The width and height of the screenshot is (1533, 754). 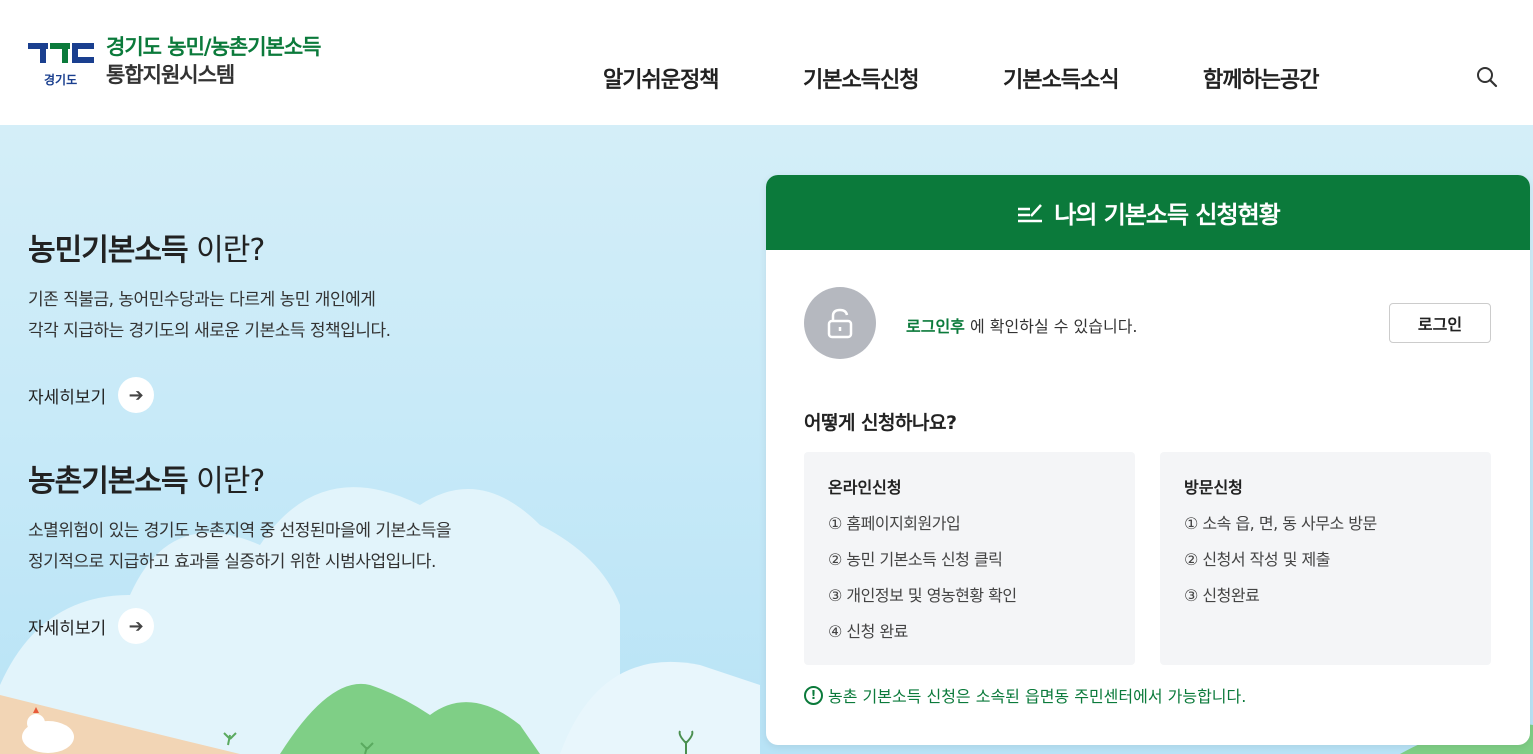 What do you see at coordinates (146, 250) in the screenshot?
I see `farmer-income-title: 농민기본소득 이란?` at bounding box center [146, 250].